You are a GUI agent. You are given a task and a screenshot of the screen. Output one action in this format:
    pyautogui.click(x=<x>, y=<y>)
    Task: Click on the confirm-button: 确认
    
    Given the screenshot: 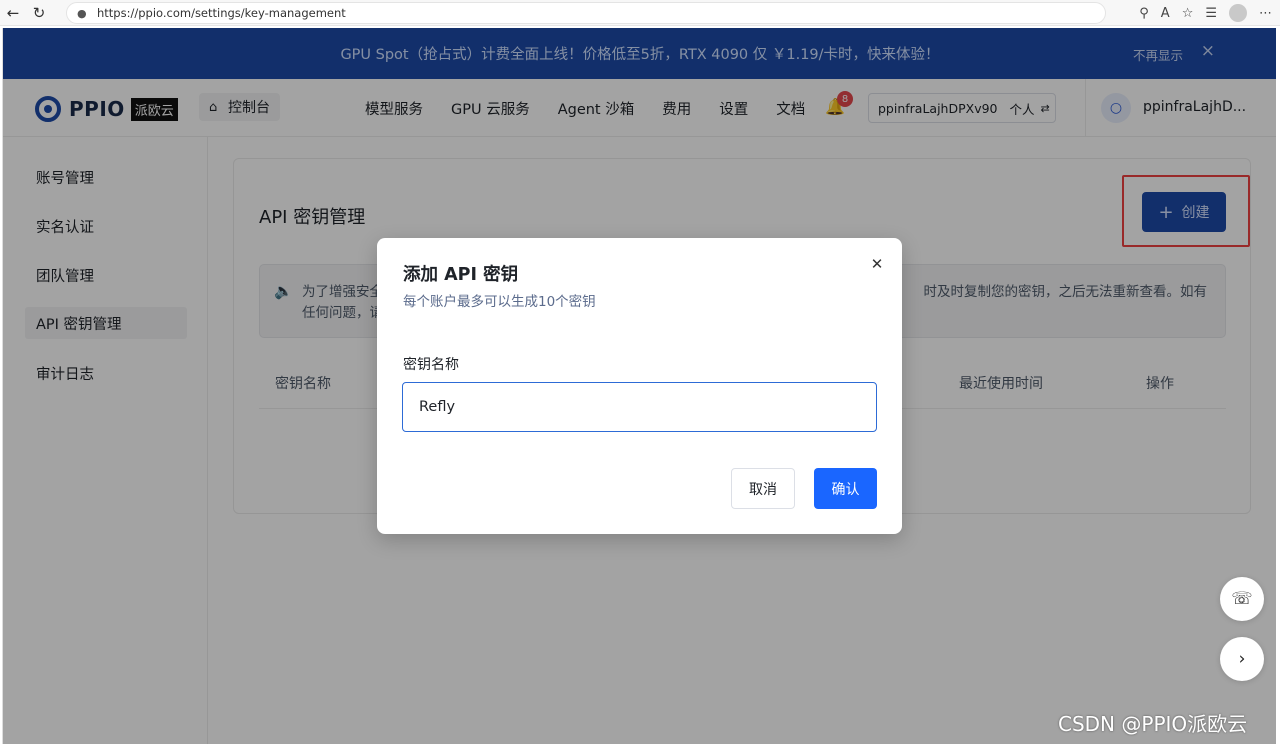 What is the action you would take?
    pyautogui.click(x=845, y=488)
    